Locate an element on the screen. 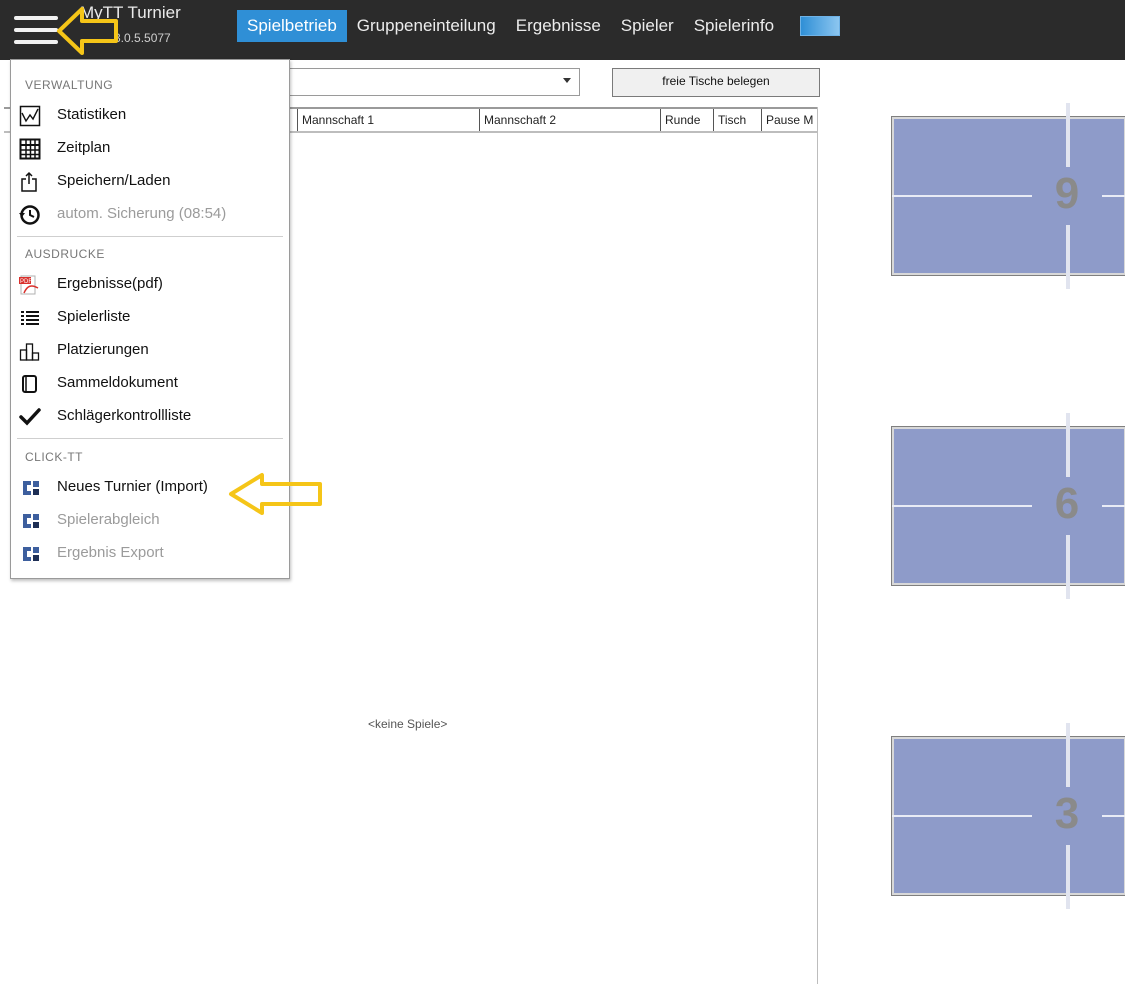 Image resolution: width=1125 pixels, height=984 pixels. table-number: 3 is located at coordinates (1067, 813).